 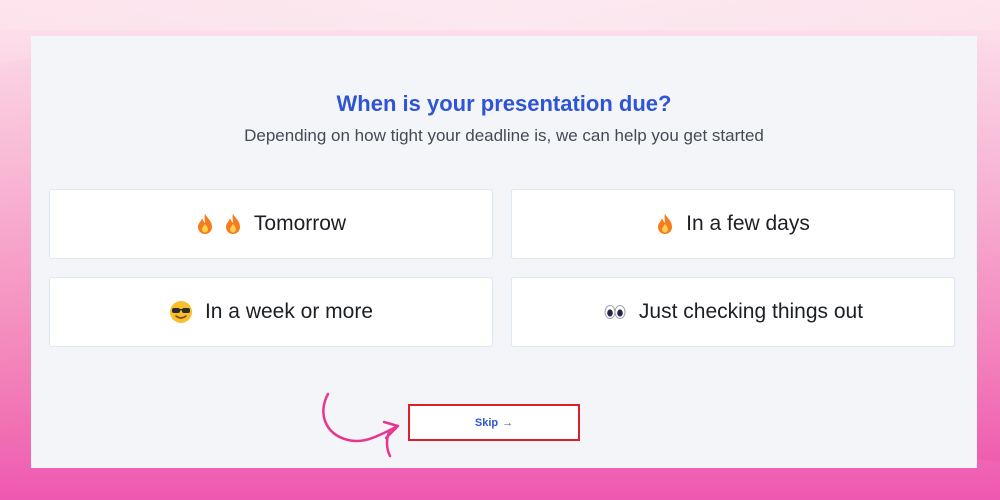 I want to click on option-just-checking: Just checking things out, so click(x=733, y=312).